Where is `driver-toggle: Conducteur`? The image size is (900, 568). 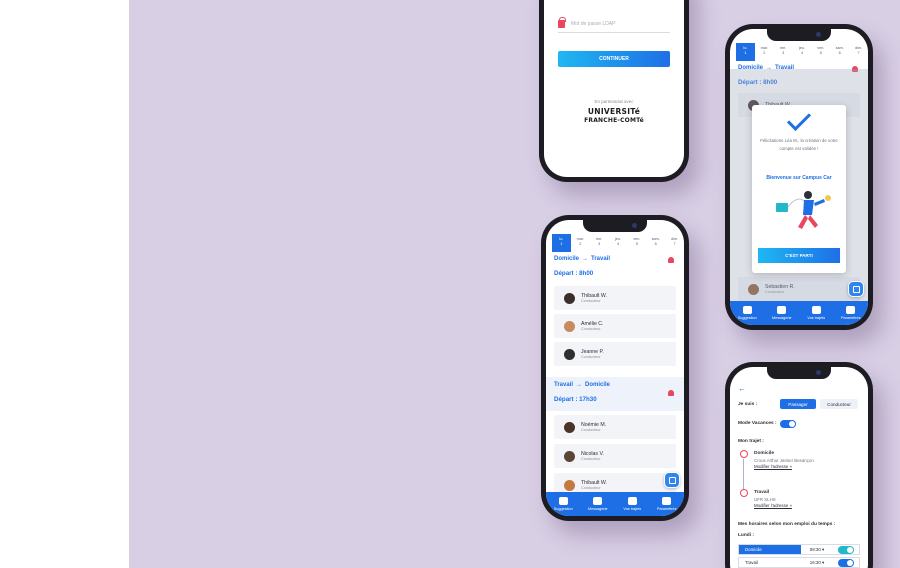 driver-toggle: Conducteur is located at coordinates (839, 404).